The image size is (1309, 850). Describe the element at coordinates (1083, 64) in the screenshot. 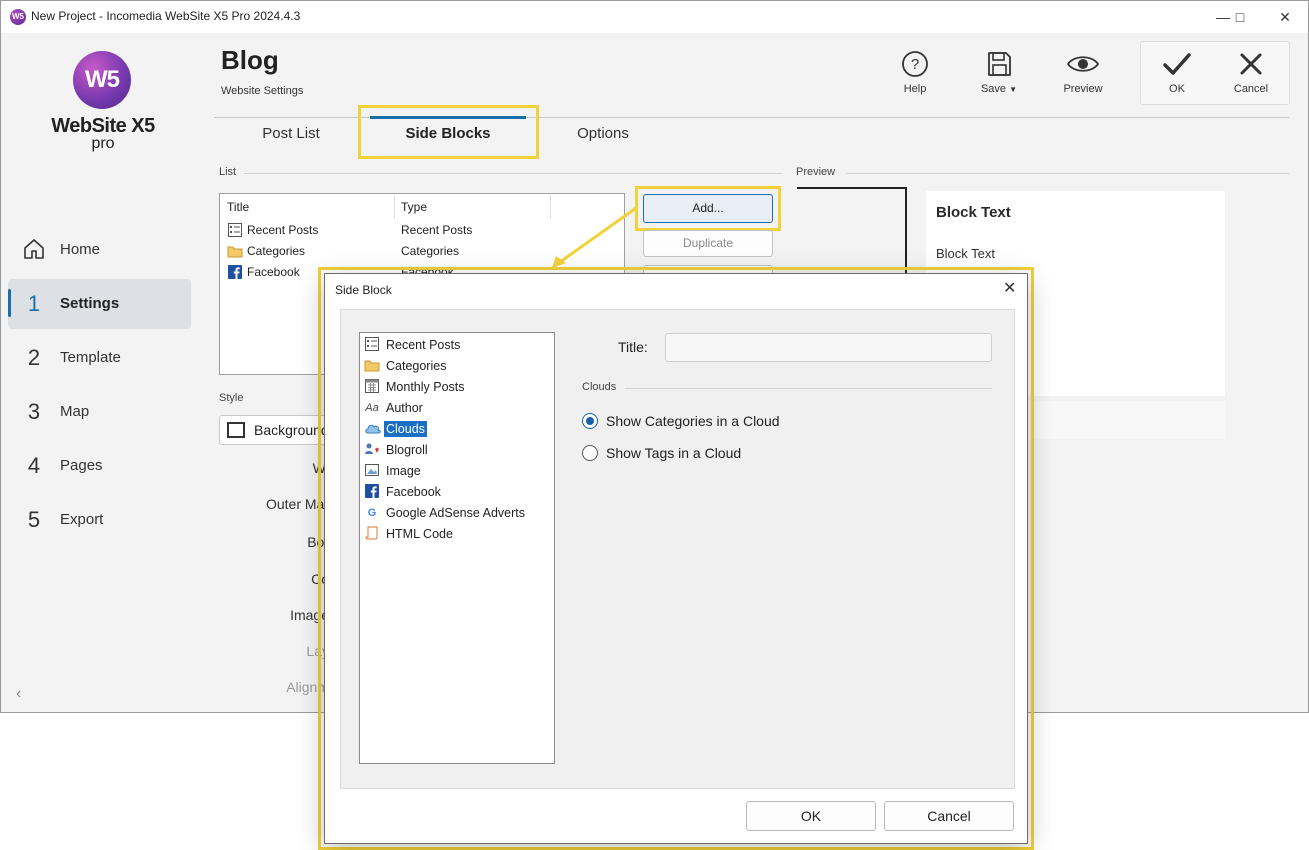

I see `eye-icon` at that location.